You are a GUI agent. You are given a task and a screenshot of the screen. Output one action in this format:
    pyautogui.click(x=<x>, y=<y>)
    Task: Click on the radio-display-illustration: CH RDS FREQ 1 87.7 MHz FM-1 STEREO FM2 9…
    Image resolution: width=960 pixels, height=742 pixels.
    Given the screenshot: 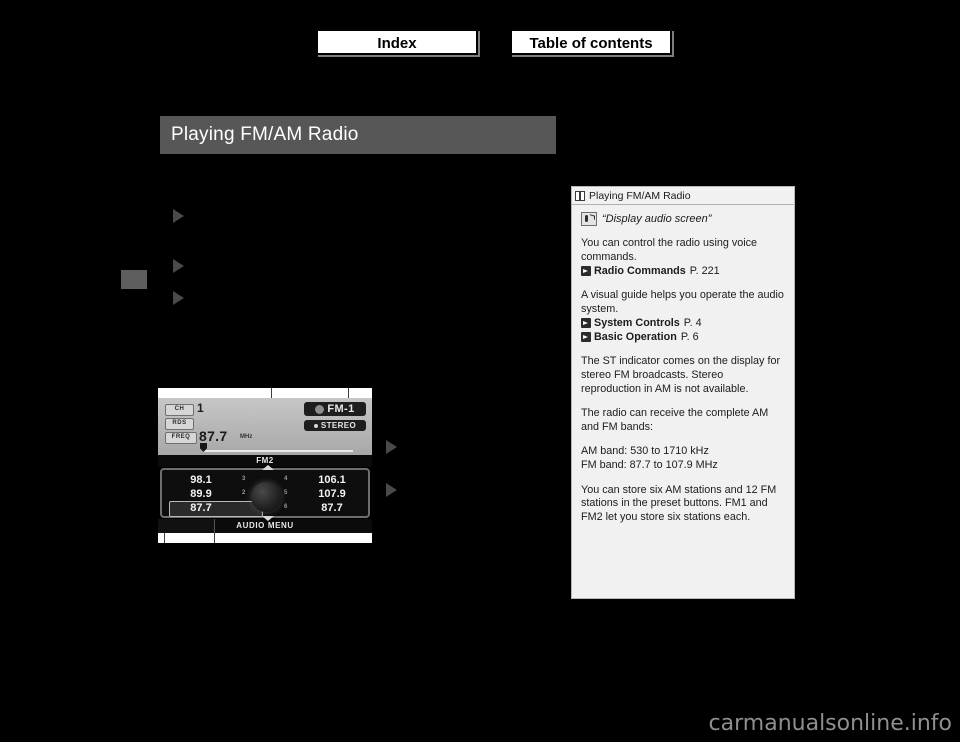 What is the action you would take?
    pyautogui.click(x=265, y=465)
    